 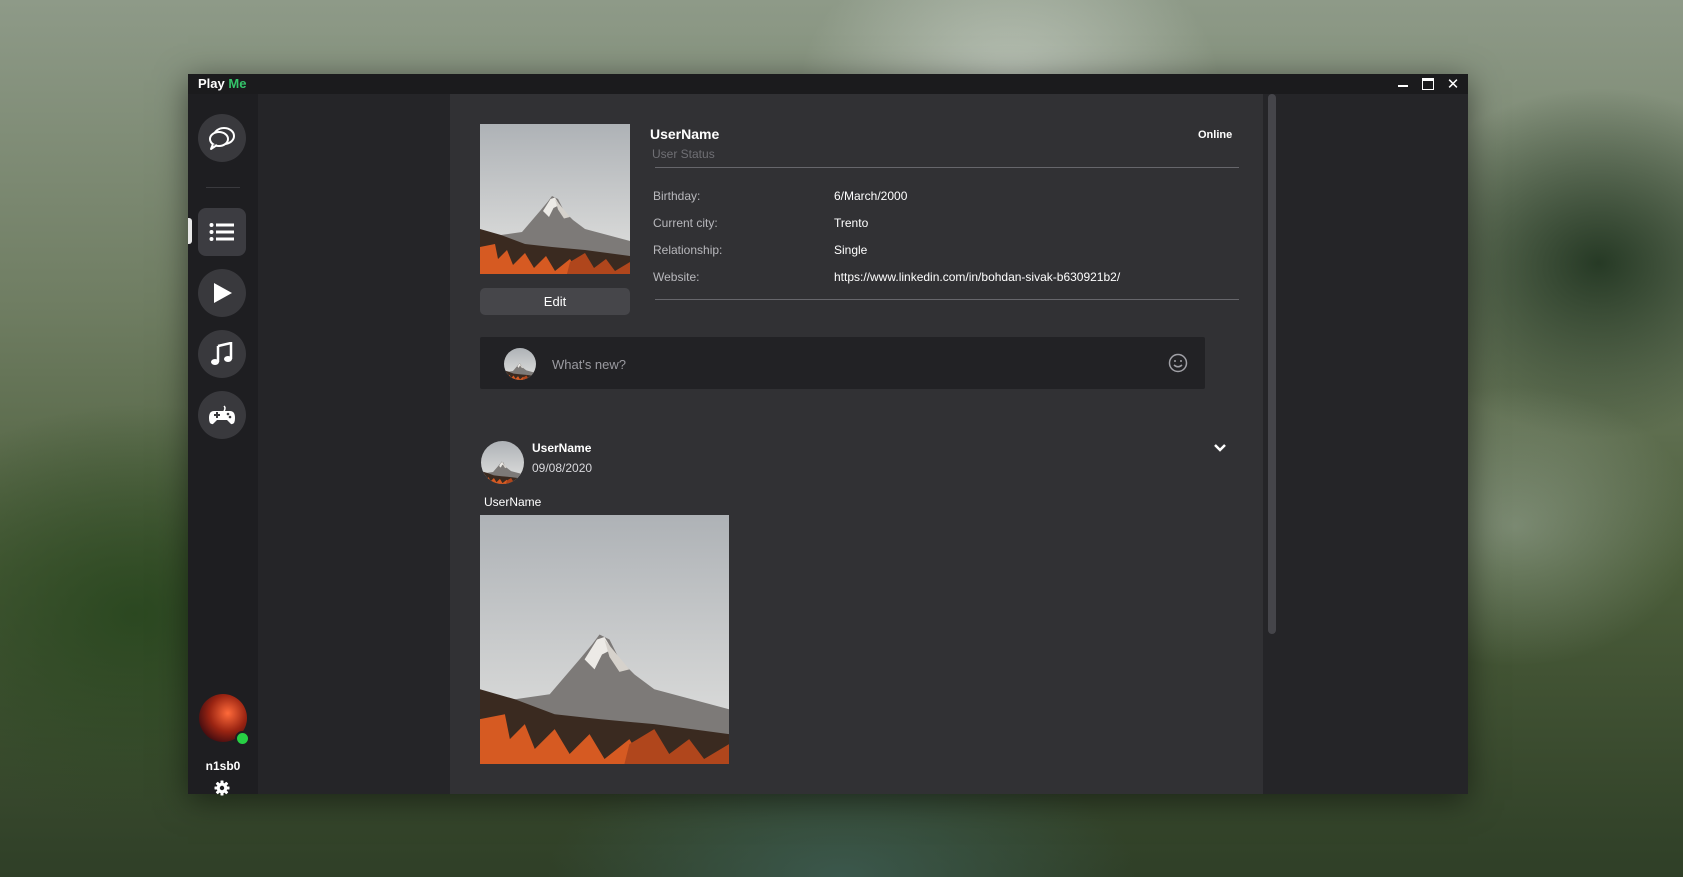 What do you see at coordinates (190, 231) in the screenshot?
I see `active-indicator` at bounding box center [190, 231].